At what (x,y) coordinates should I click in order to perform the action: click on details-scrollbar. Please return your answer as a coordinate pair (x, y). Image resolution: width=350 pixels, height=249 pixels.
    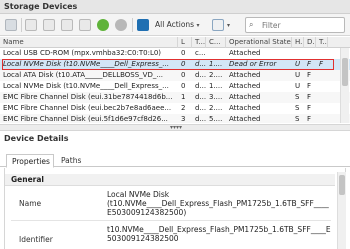
    Looking at the image, I should click on (341, 210).